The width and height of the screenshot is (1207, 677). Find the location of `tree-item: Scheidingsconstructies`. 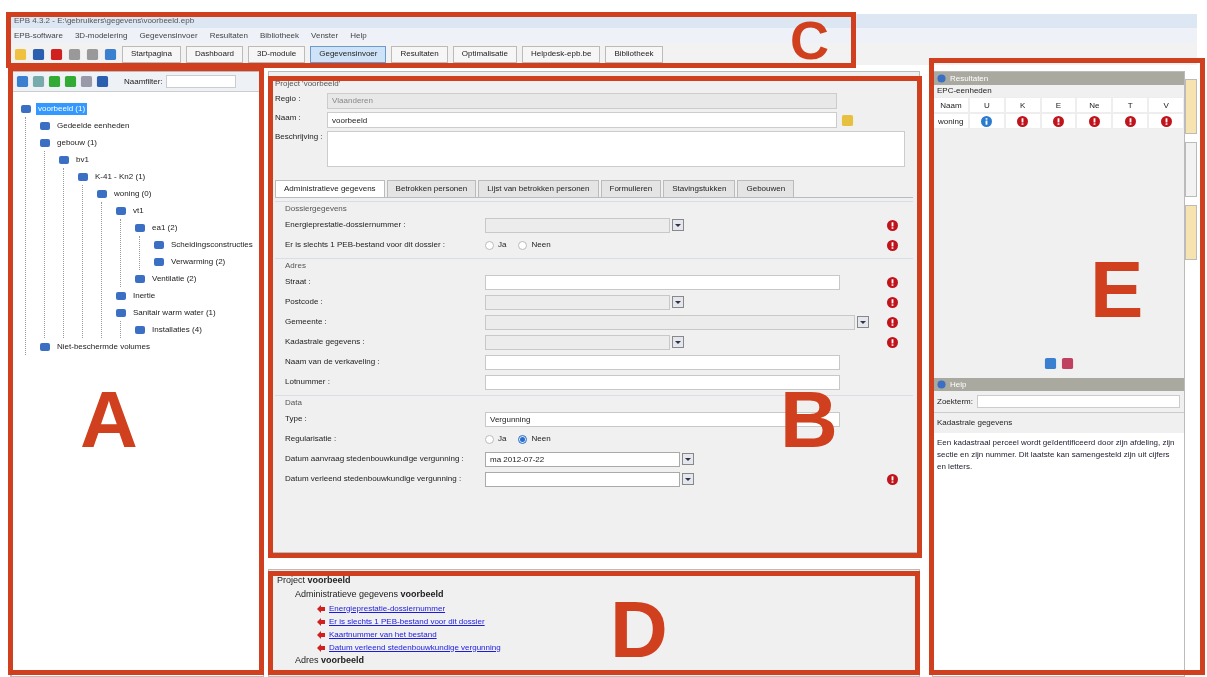

tree-item: Scheidingsconstructies is located at coordinates (212, 244).